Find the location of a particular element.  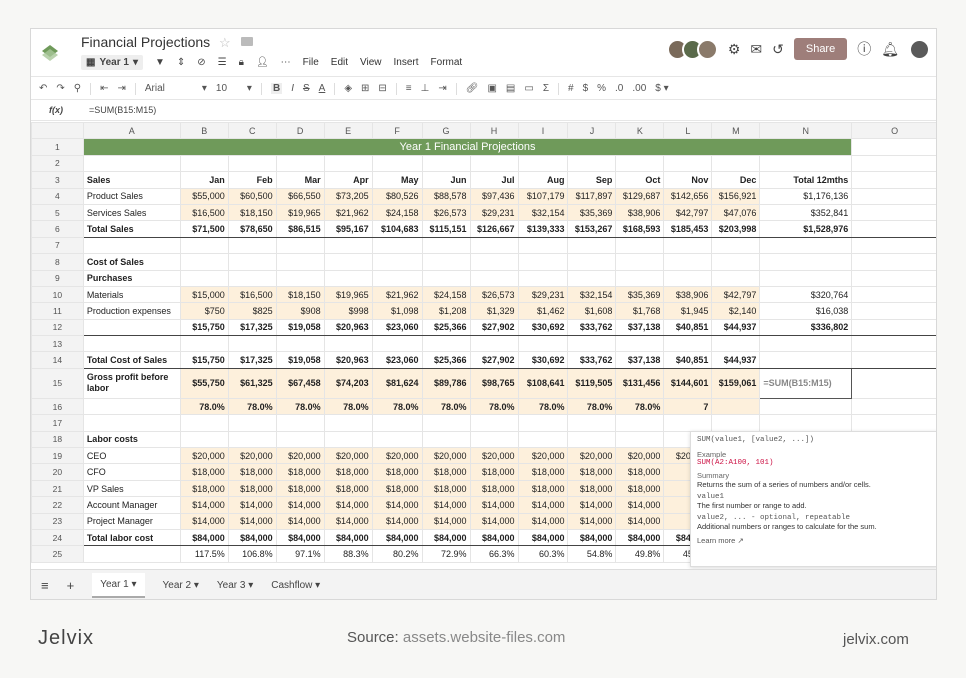

cell: $25,366 is located at coordinates (446, 327).